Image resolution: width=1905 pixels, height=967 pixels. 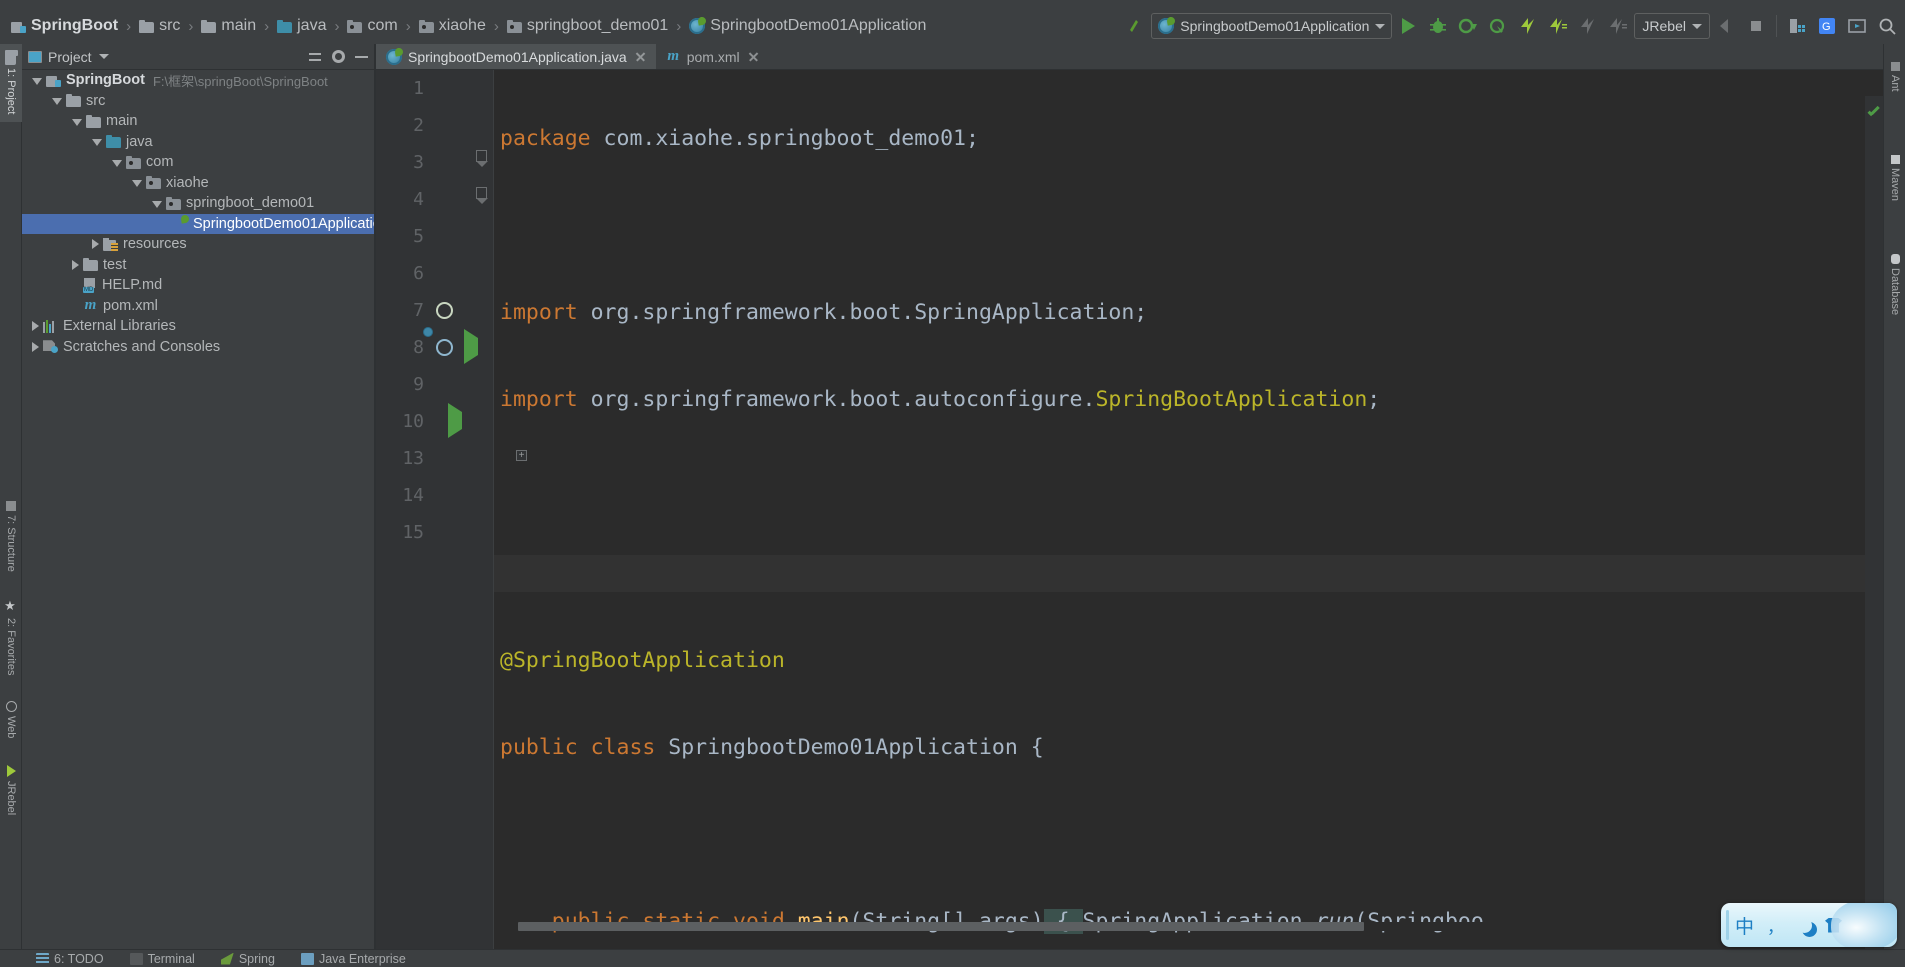 I want to click on hide-panel-icon, so click(x=361, y=56).